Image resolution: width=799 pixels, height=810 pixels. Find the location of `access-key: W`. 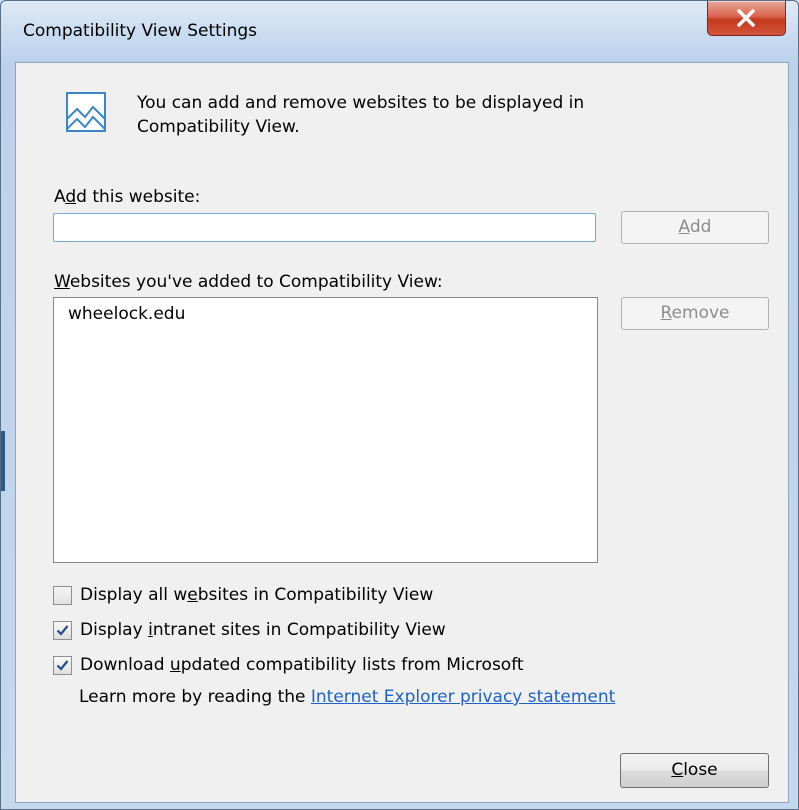

access-key: W is located at coordinates (62, 282).